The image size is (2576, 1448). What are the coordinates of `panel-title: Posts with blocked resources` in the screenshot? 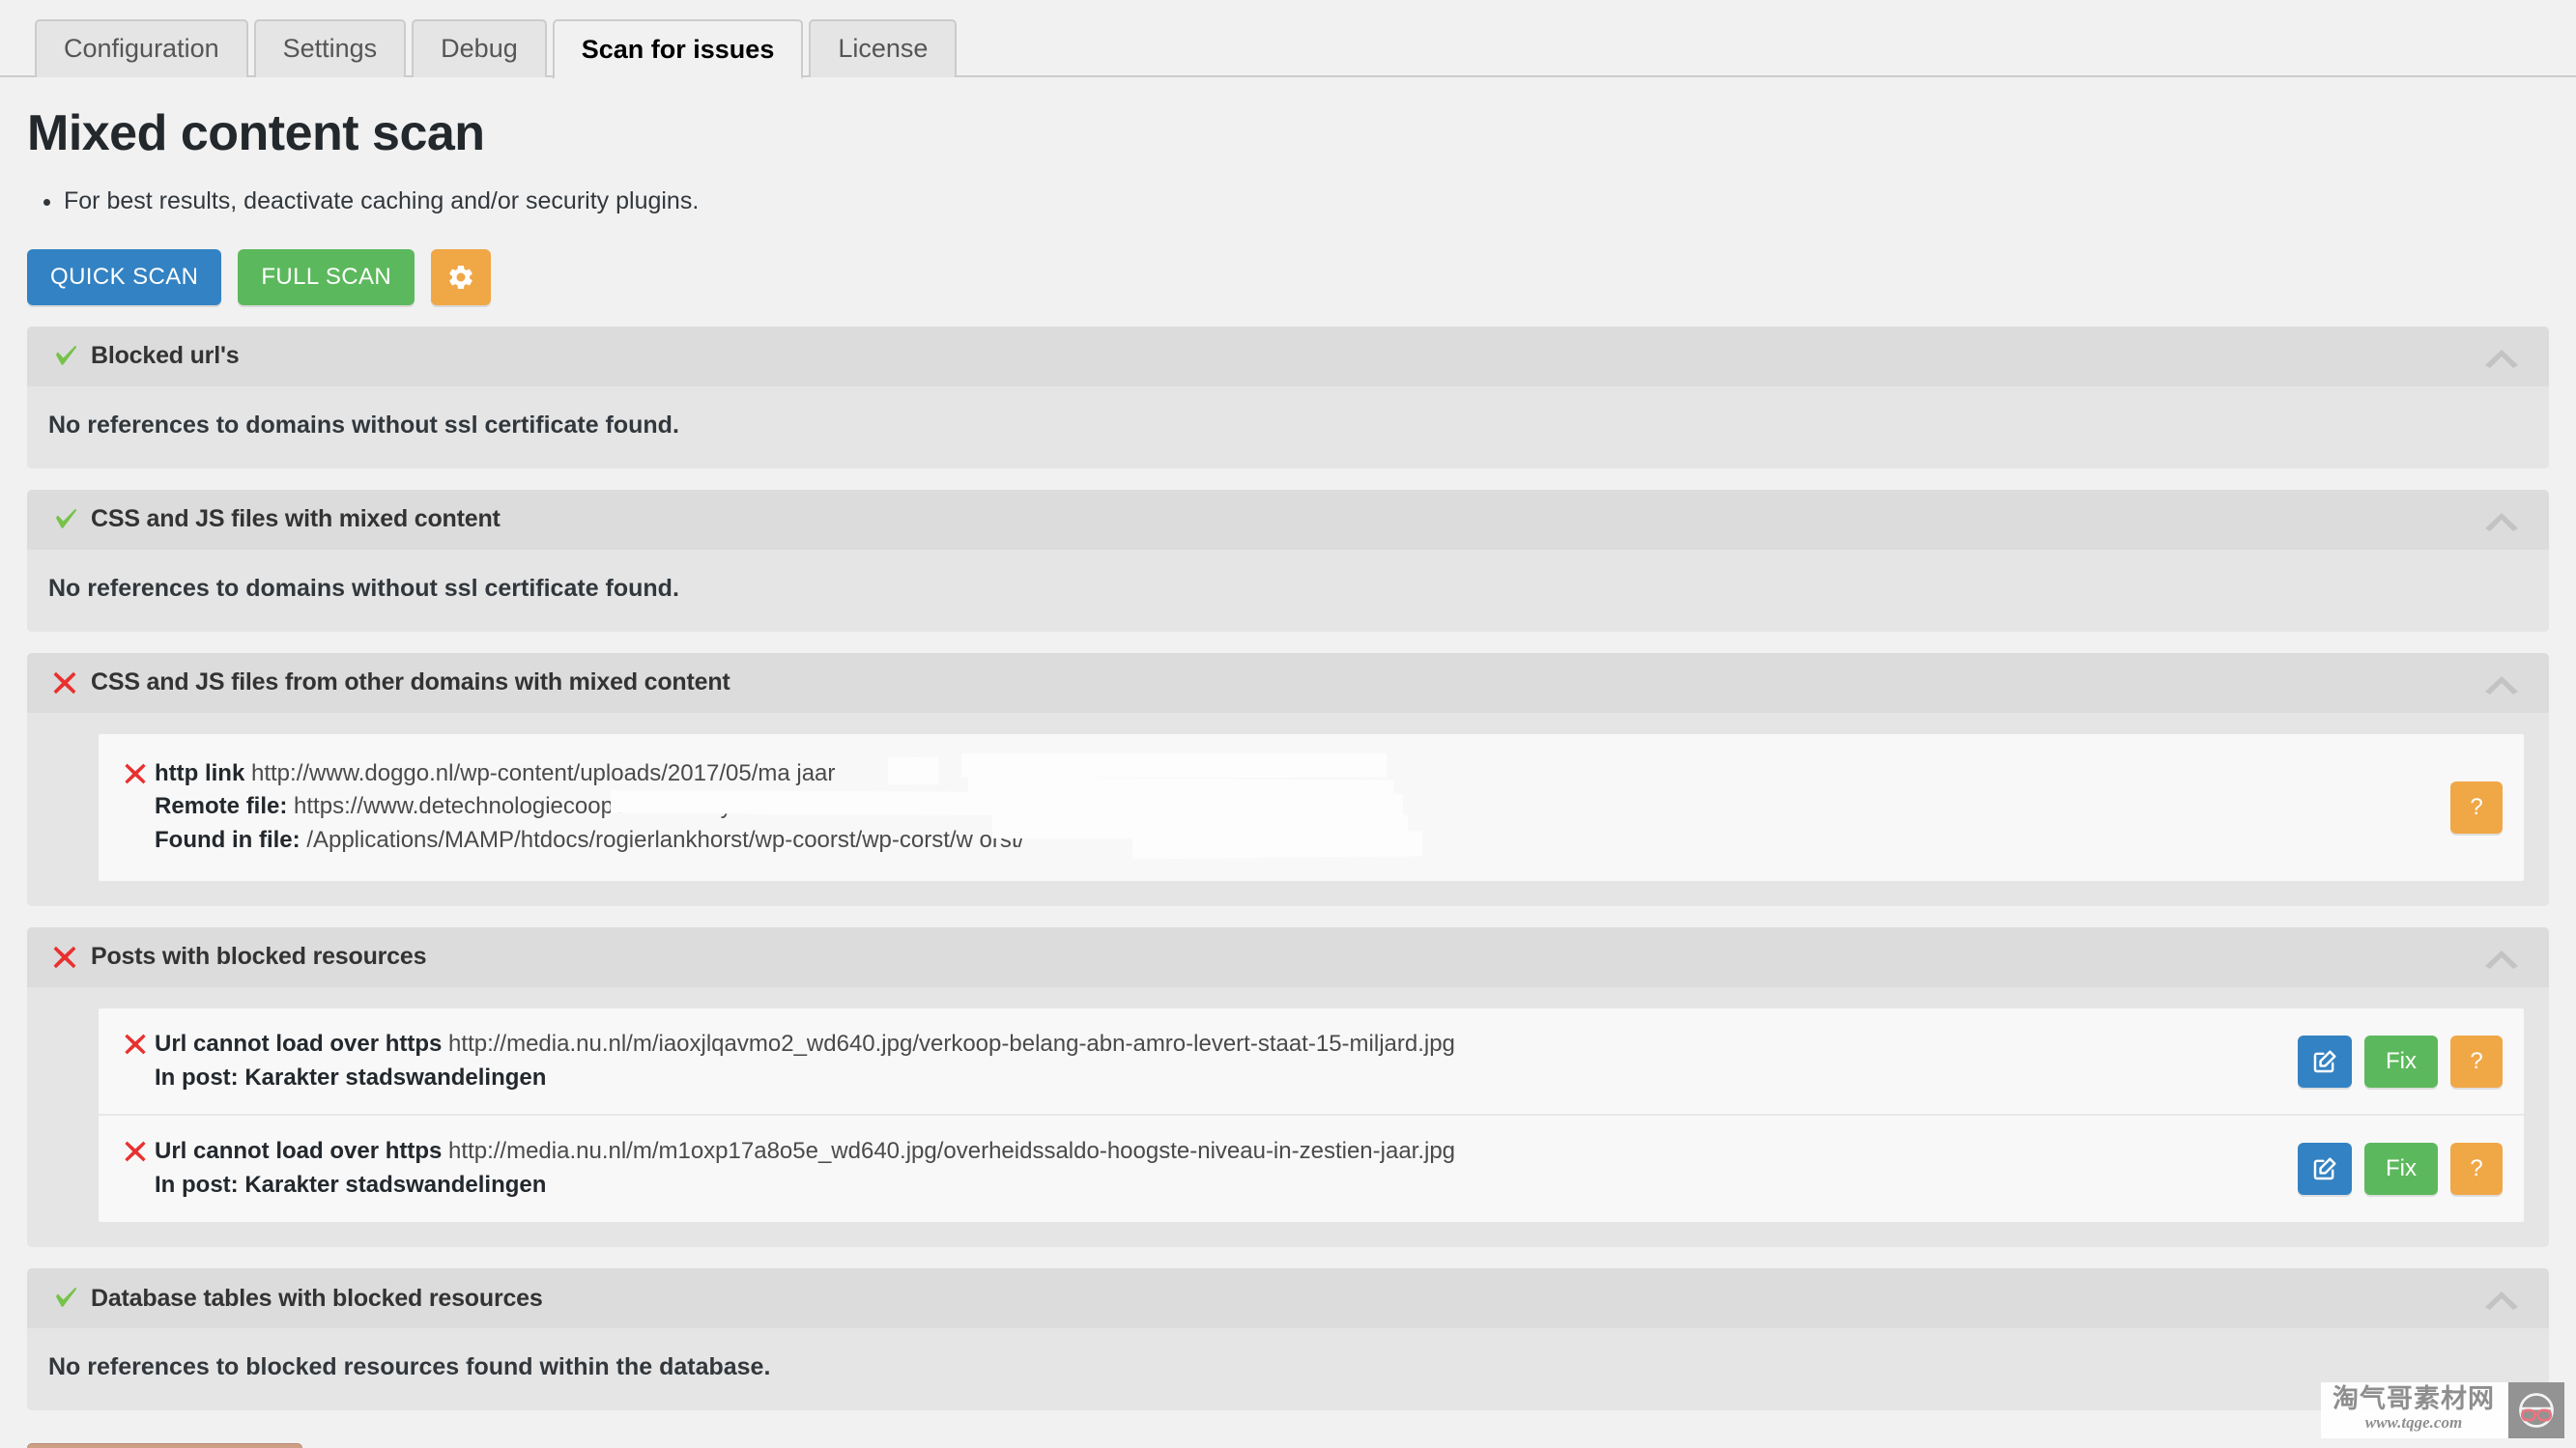 It's located at (259, 957).